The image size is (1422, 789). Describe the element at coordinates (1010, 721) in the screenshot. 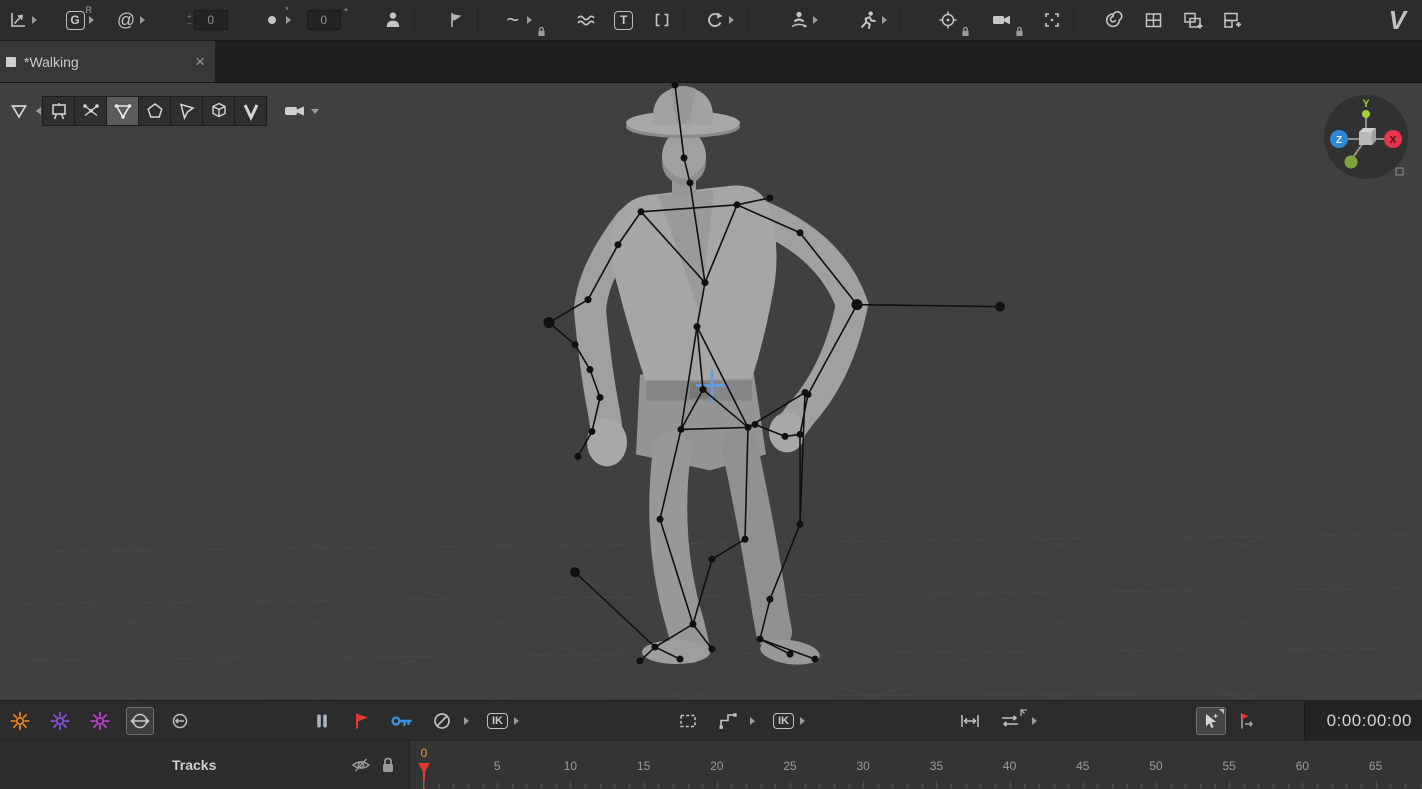

I see `shift-keys-button` at that location.